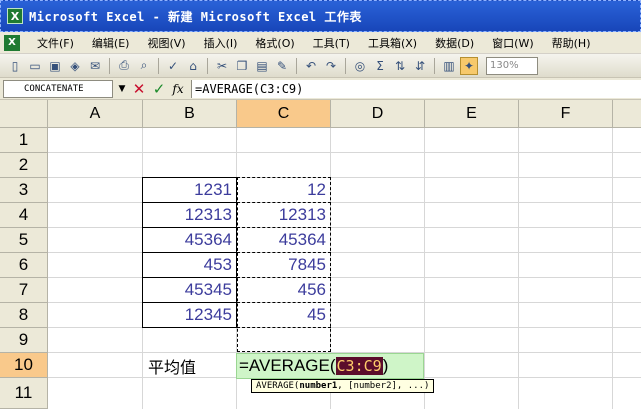  What do you see at coordinates (12, 42) in the screenshot?
I see `workbook-icon: X` at bounding box center [12, 42].